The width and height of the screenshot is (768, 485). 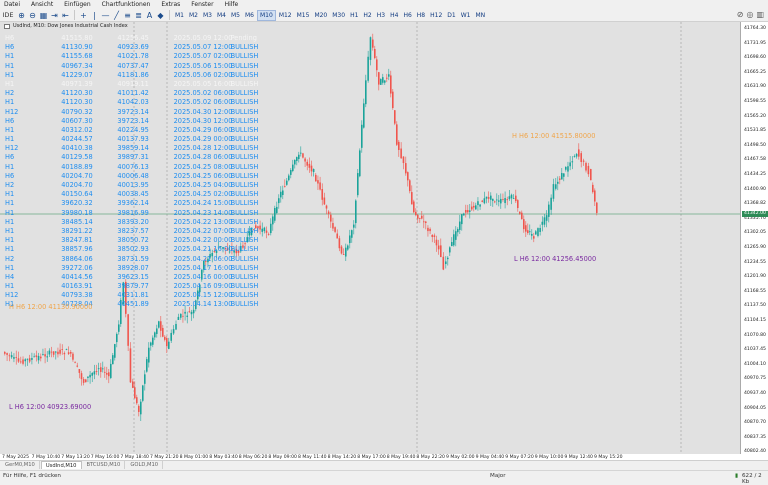 What do you see at coordinates (367, 15) in the screenshot?
I see `timeframe-button: H2` at bounding box center [367, 15].